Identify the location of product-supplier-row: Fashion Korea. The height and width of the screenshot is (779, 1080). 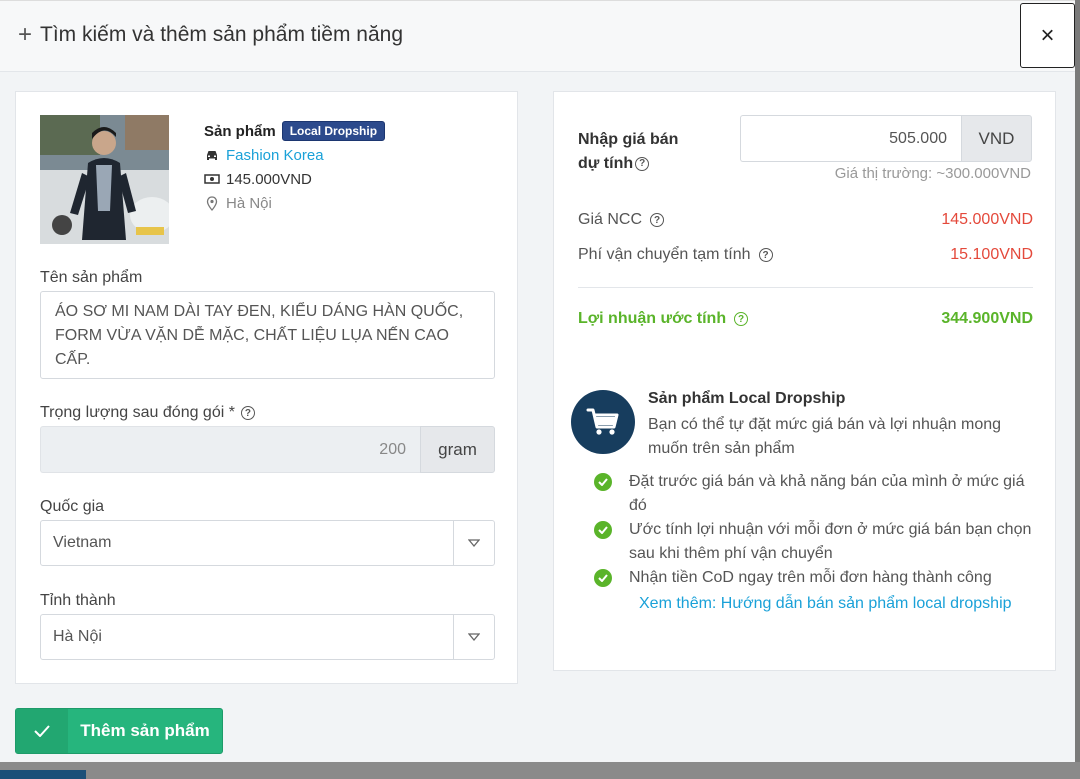
(294, 155).